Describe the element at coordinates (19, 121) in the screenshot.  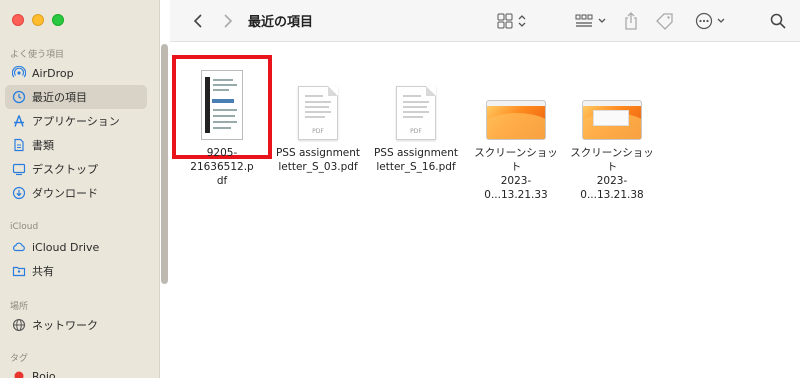
I see `applications-icon` at that location.